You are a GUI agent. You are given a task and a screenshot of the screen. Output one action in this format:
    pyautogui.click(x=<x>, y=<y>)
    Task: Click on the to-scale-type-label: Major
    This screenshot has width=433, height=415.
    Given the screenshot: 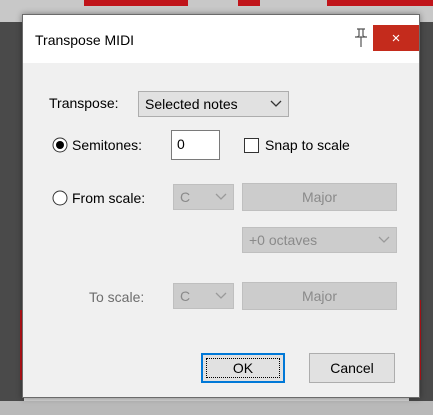 What is the action you would take?
    pyautogui.click(x=319, y=296)
    